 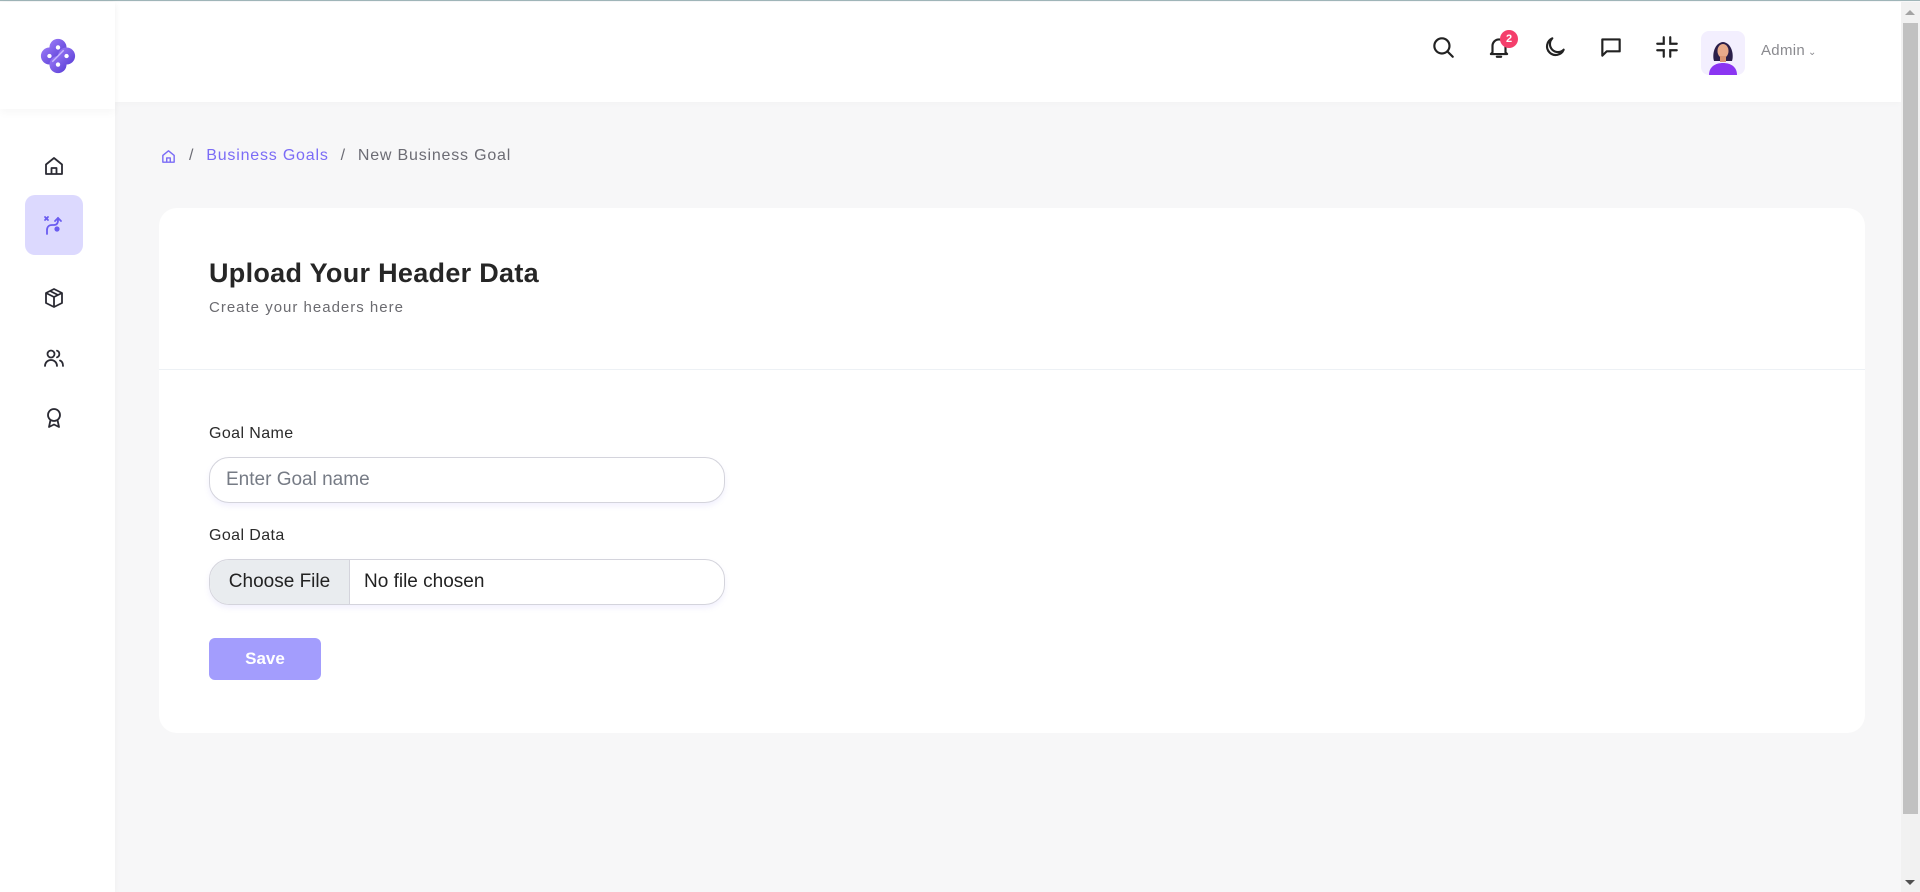 I want to click on top-header: 2 Admin ⌄, so click(x=1008, y=52).